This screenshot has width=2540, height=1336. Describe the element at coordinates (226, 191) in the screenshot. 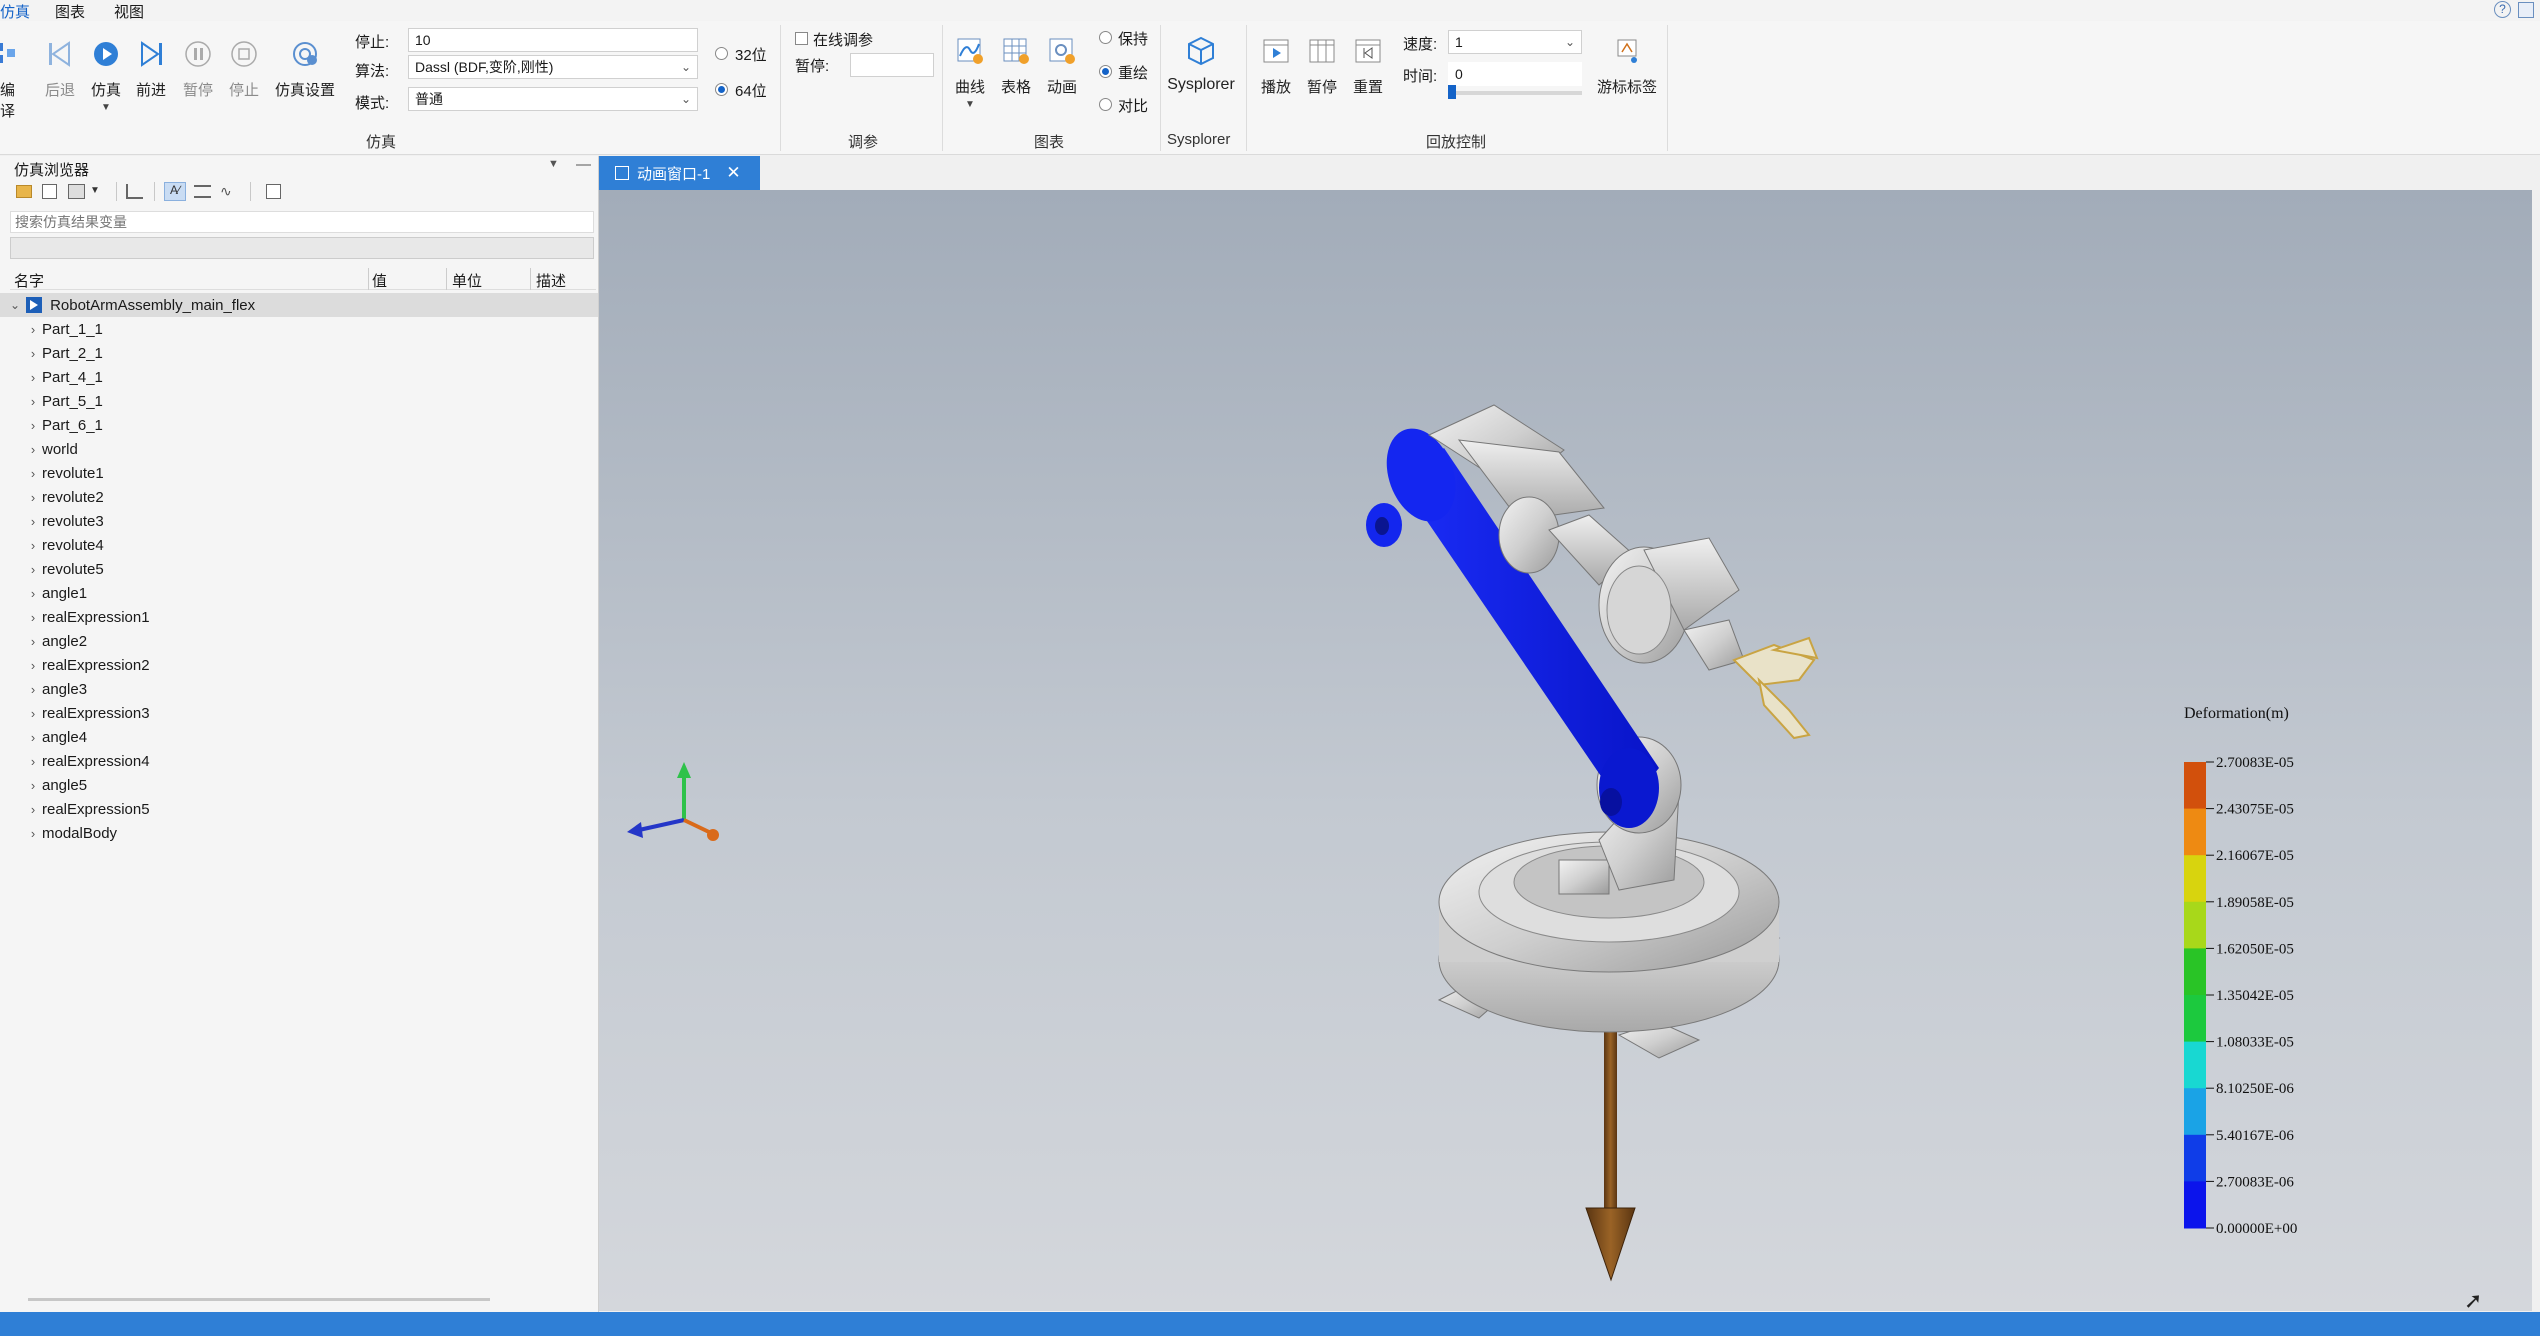

I see `wave-icon: ∿` at that location.